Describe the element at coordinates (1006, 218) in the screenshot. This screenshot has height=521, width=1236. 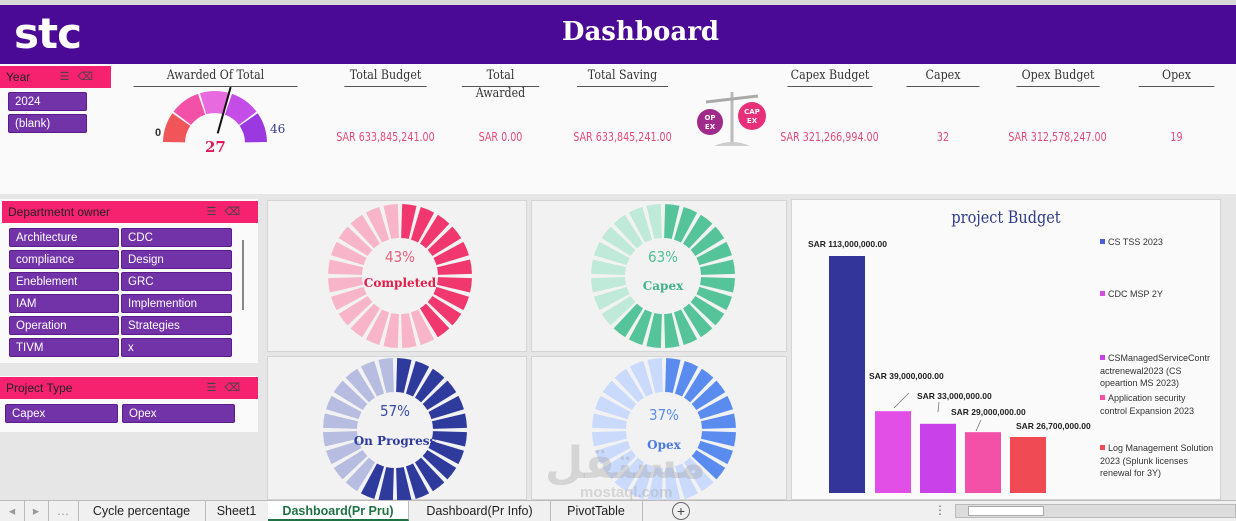
I see `chart-title: project Budget` at that location.